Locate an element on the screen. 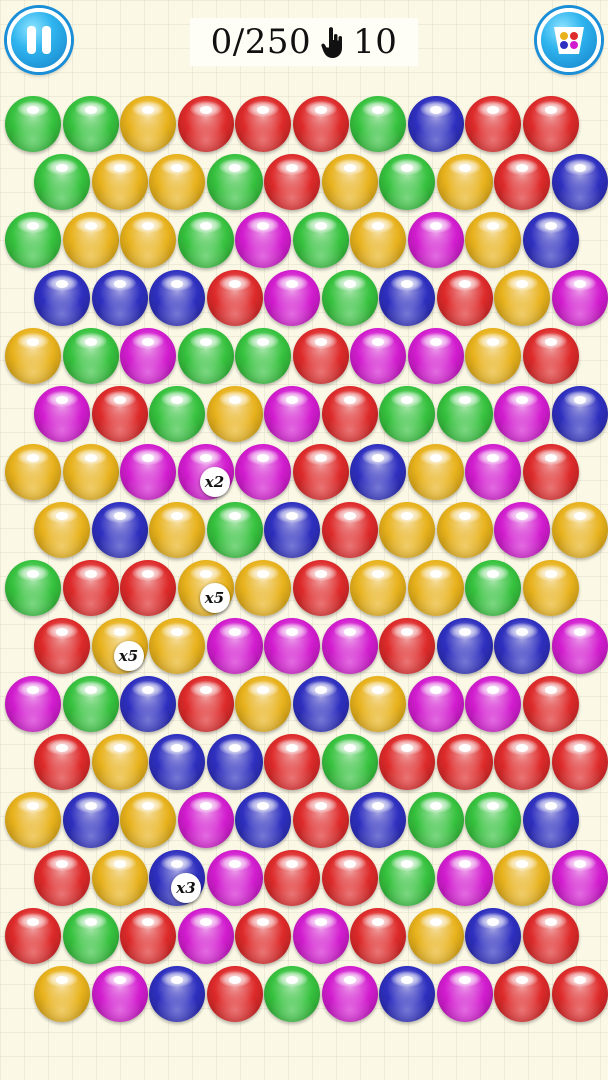 This screenshot has height=1080, width=608. blue-bubble: x3 is located at coordinates (177, 878).